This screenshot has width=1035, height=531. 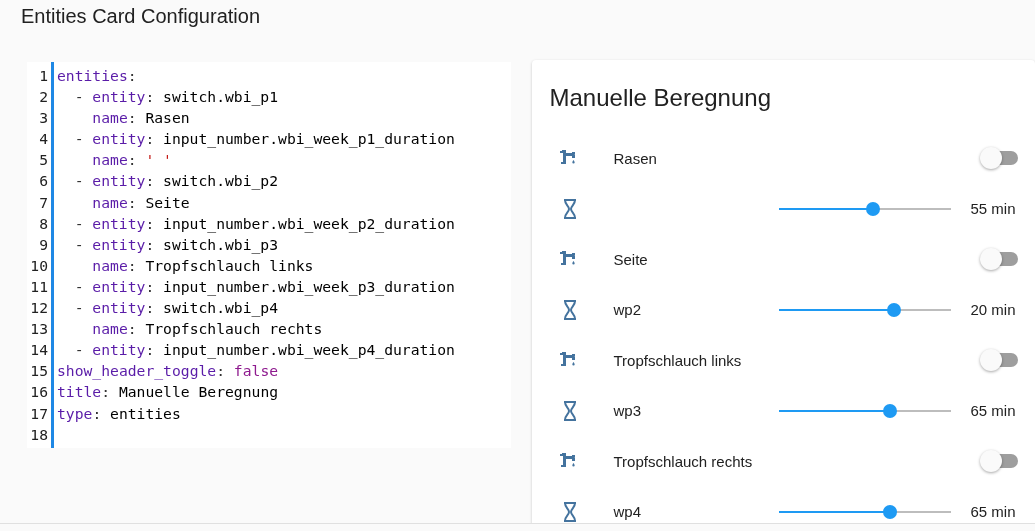 What do you see at coordinates (635, 158) in the screenshot?
I see `entity-name: Rasen` at bounding box center [635, 158].